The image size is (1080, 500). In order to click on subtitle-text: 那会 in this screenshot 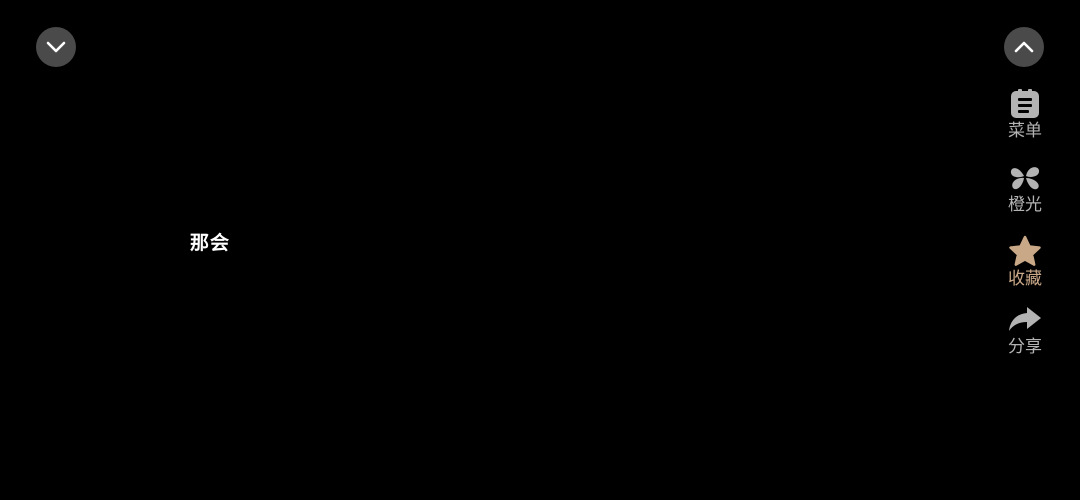, I will do `click(210, 243)`.